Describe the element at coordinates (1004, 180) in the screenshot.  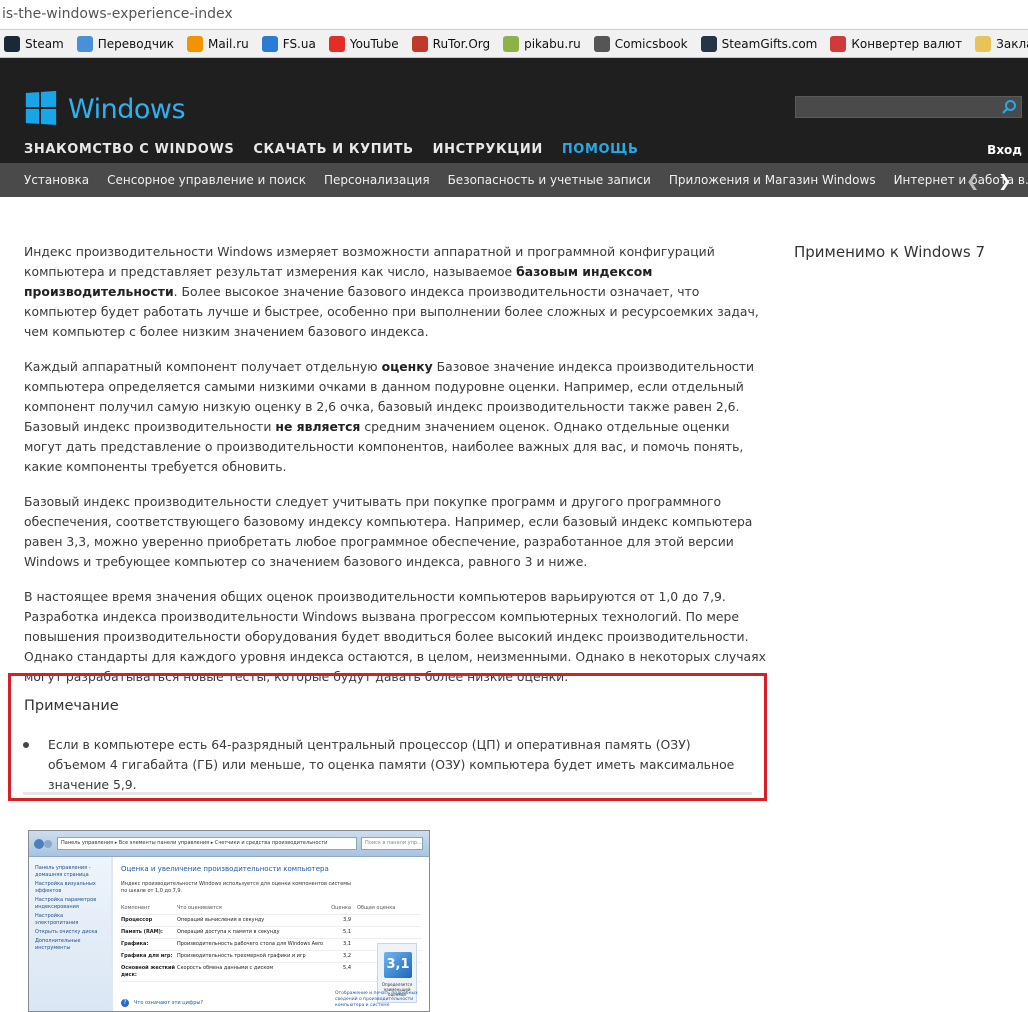
I see `chevron-right-icon: ❯` at that location.